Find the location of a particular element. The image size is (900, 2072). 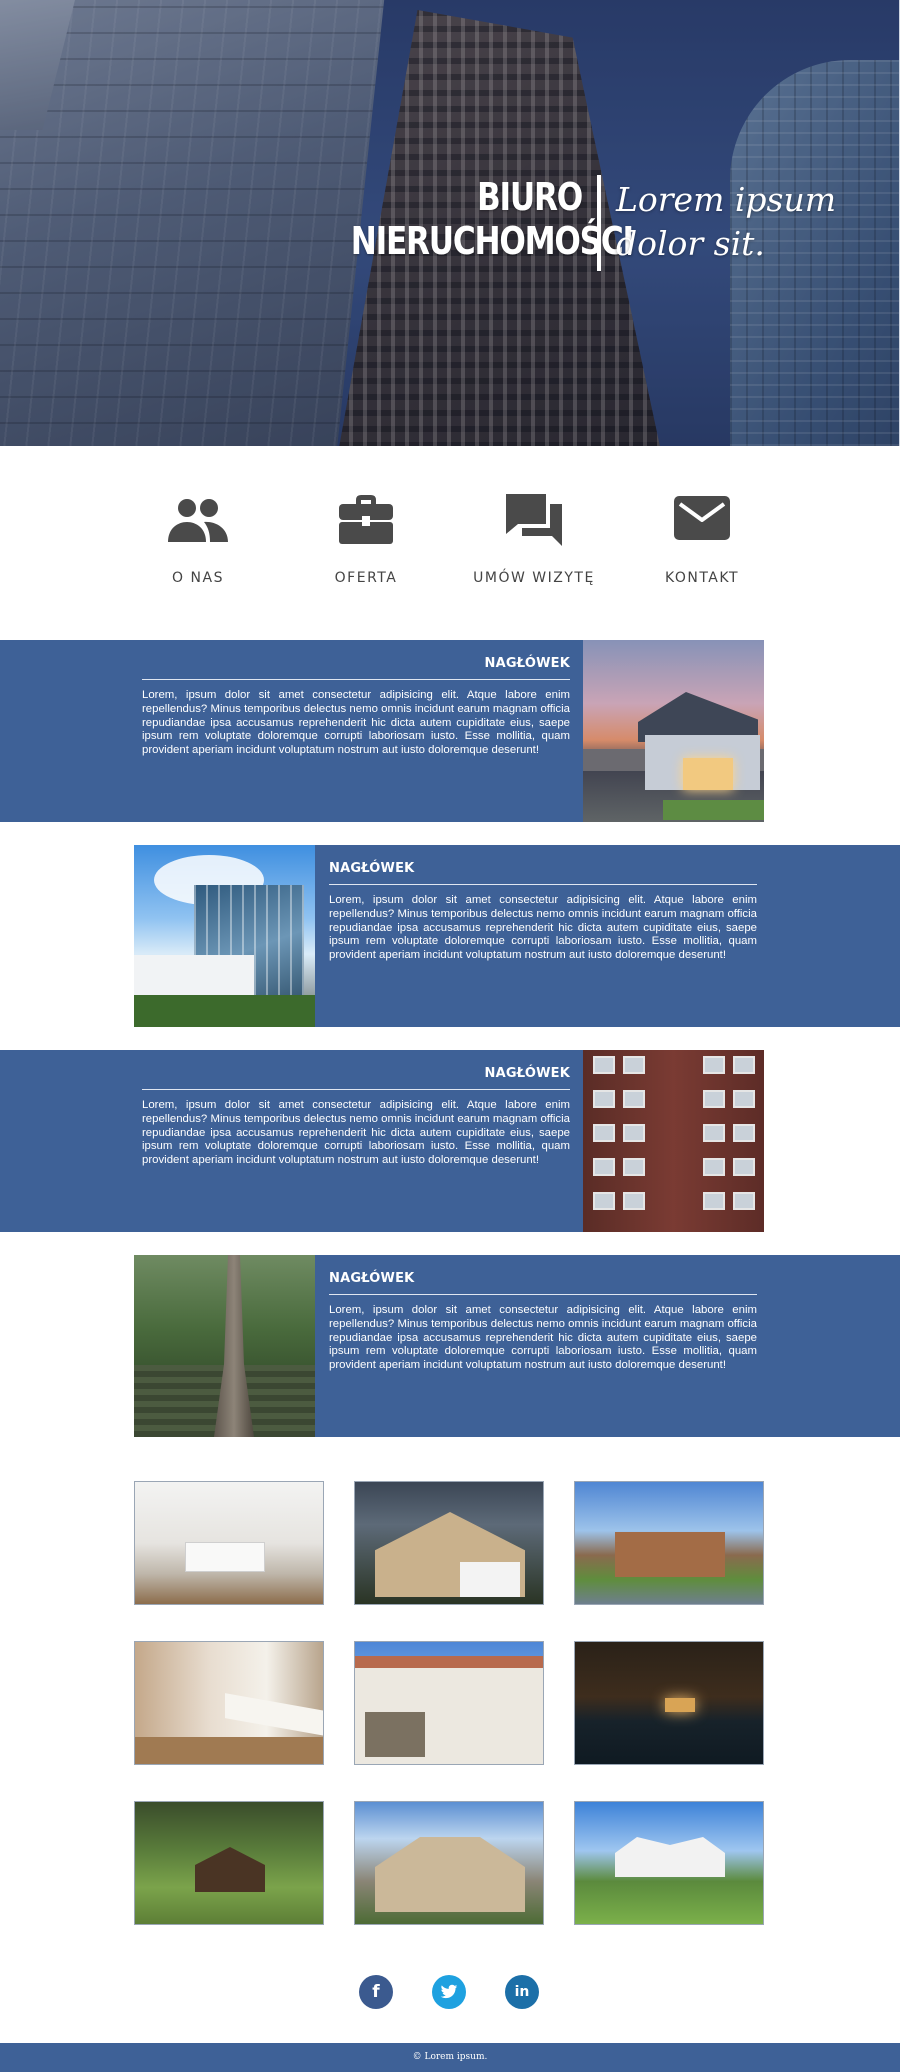

gallery-photo-lake-house is located at coordinates (669, 1703).